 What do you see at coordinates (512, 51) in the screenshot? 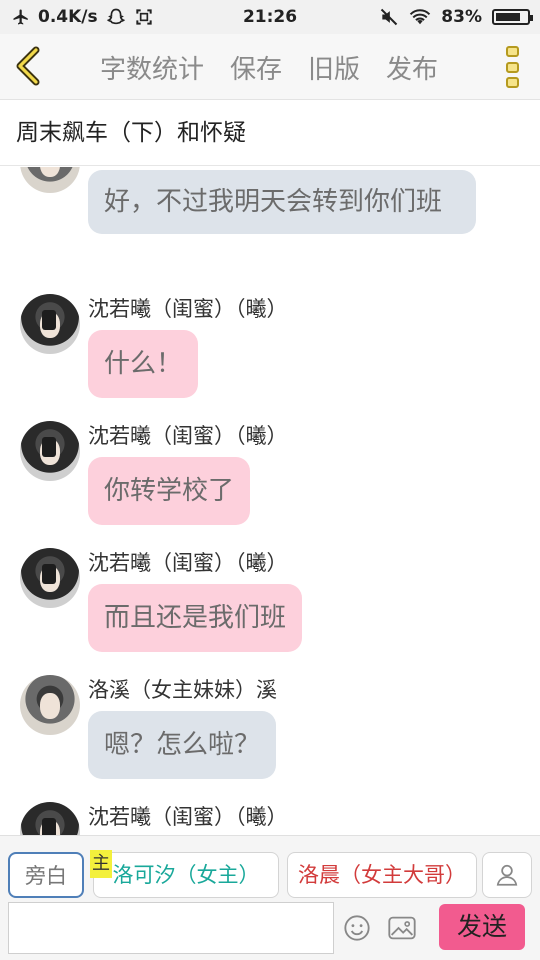
I see `vertical-dots-icon` at bounding box center [512, 51].